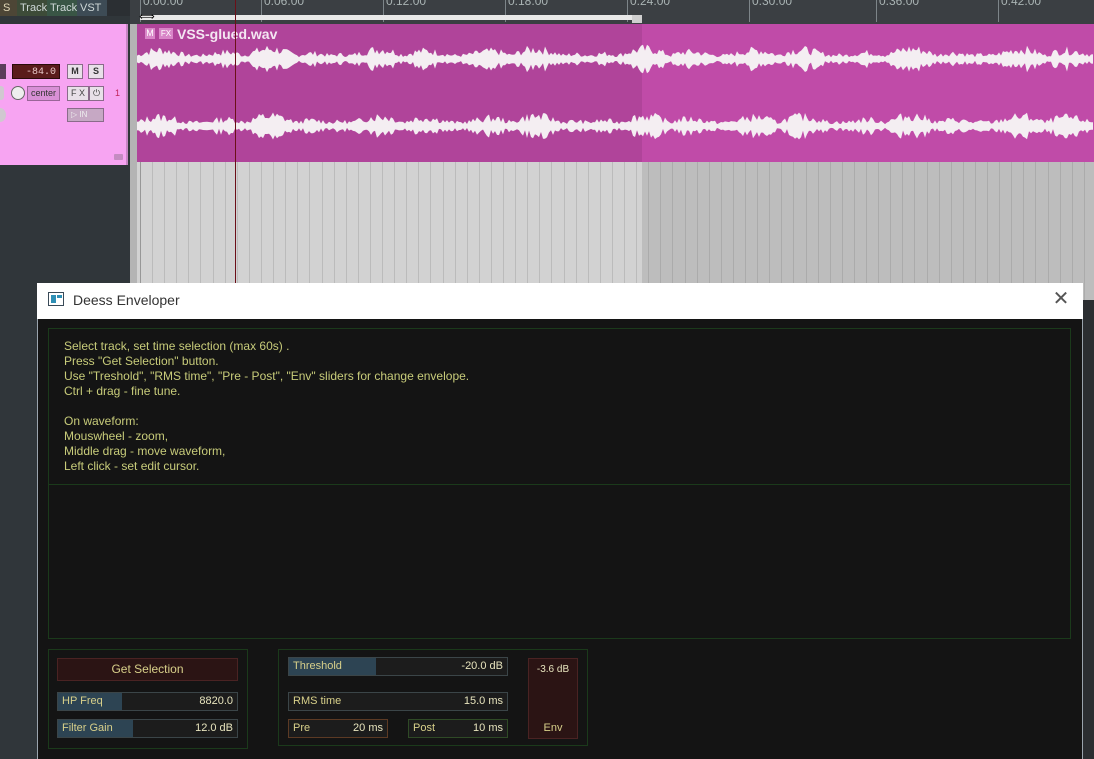  I want to click on window-titlebar, so click(560, 301).